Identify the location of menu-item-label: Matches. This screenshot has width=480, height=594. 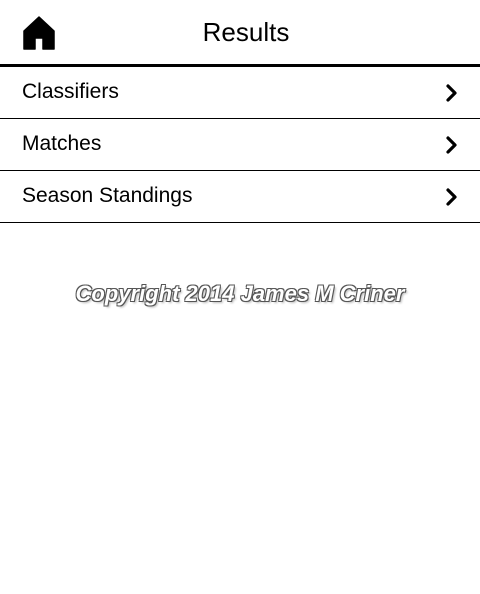
(62, 143).